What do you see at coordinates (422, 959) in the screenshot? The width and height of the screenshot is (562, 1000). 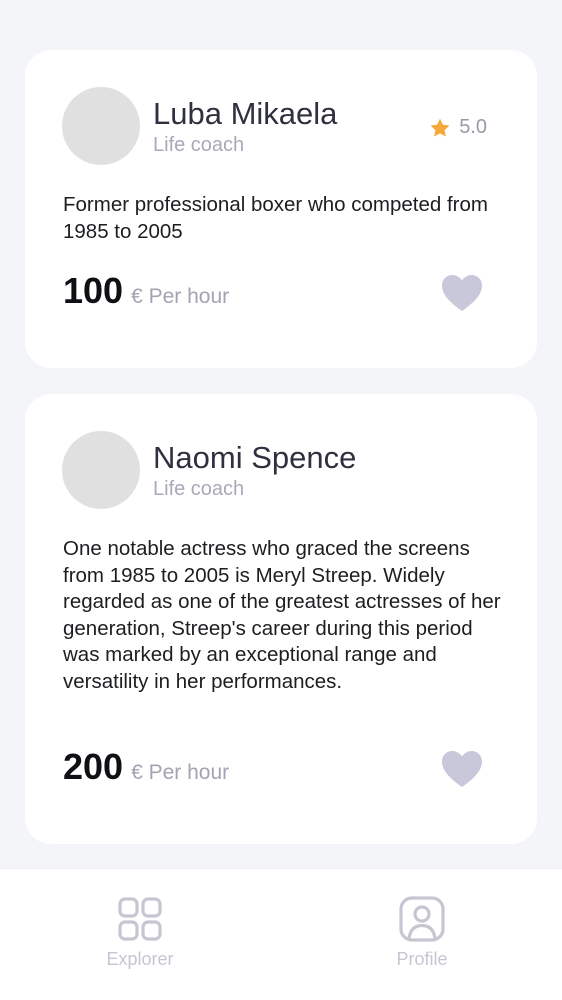 I see `tab-label: Profile` at bounding box center [422, 959].